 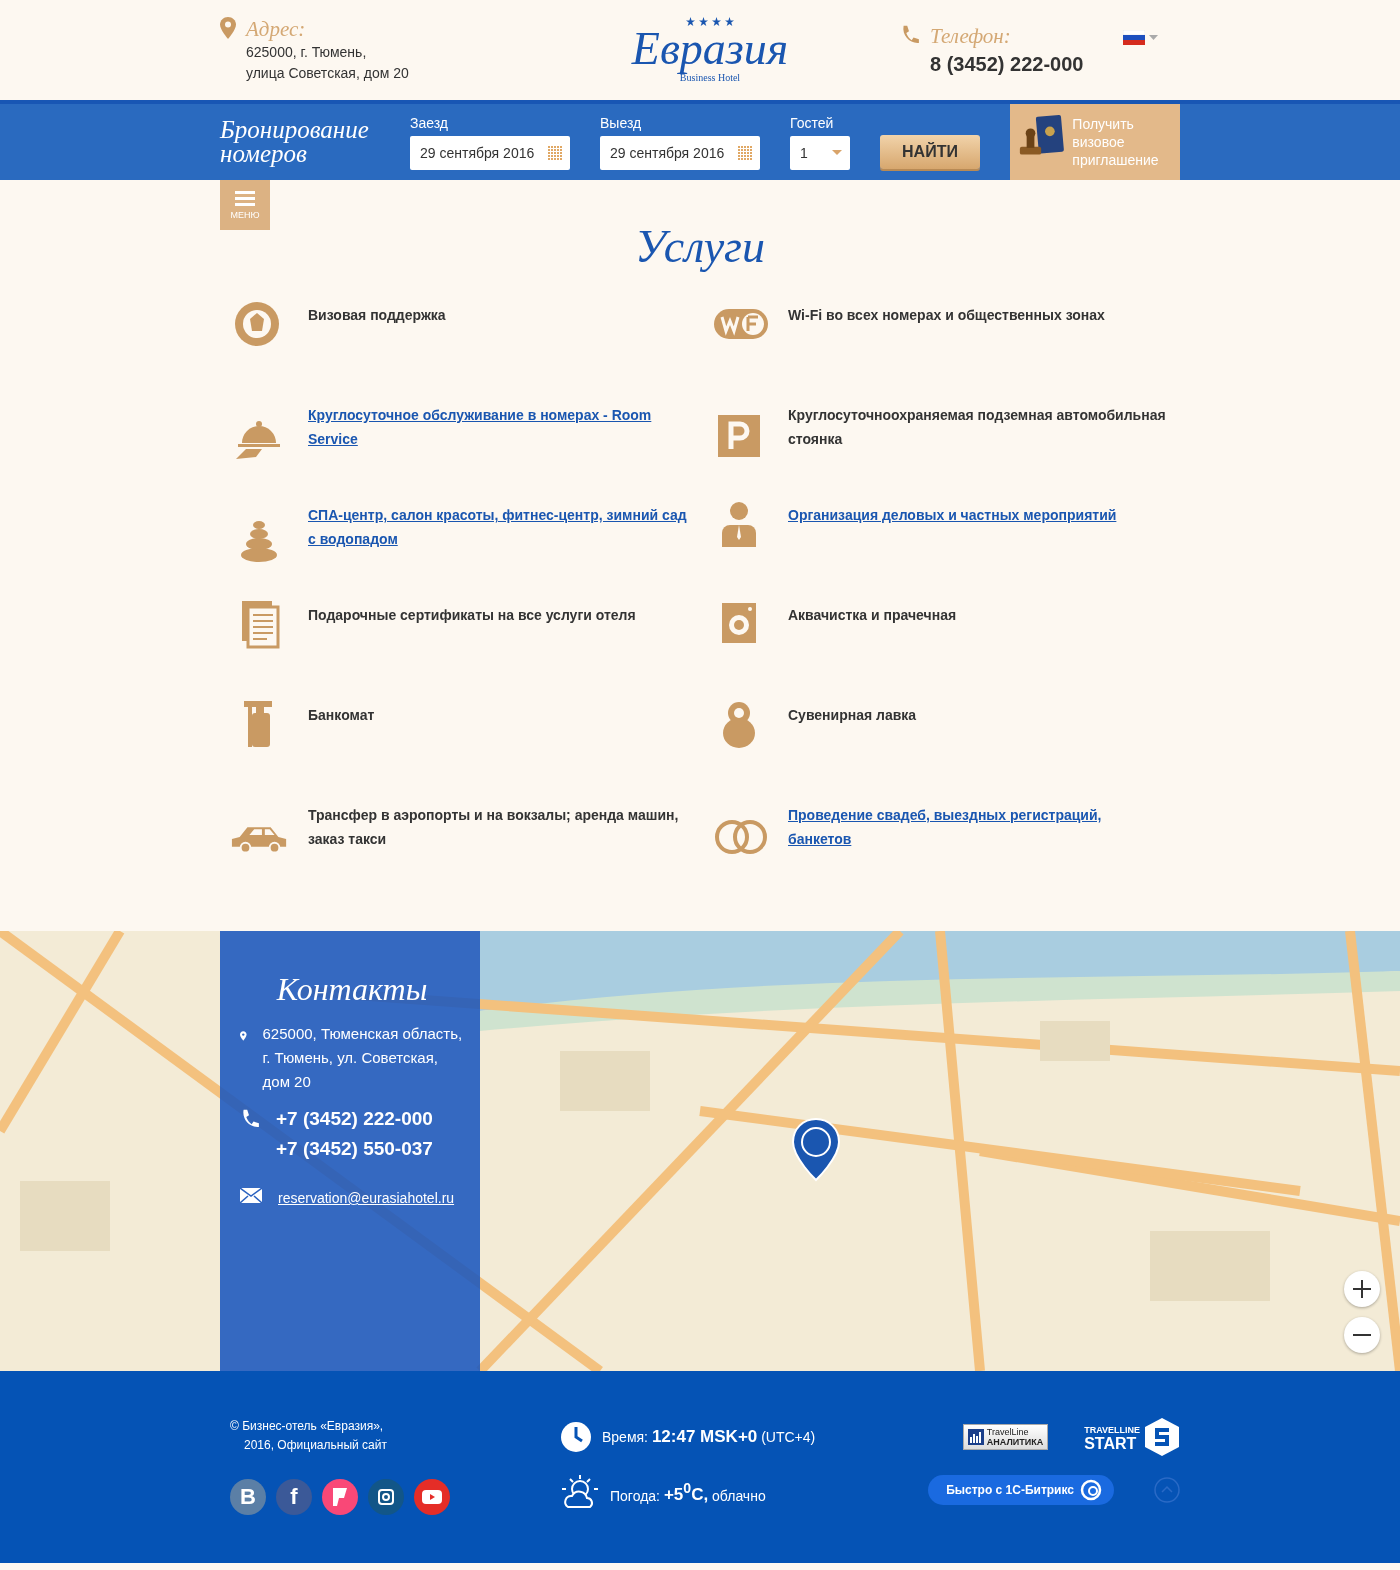 I want to click on phone-label: Телефон:, so click(x=971, y=36).